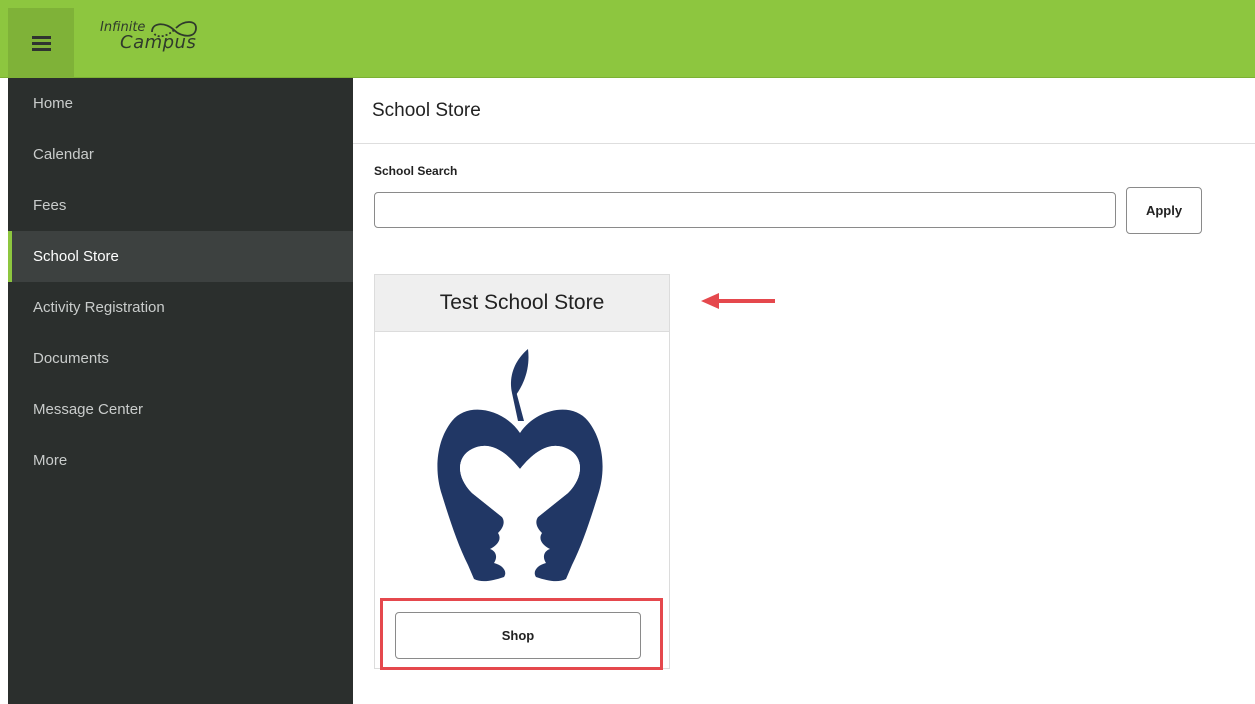 This screenshot has height=704, width=1255. I want to click on apple-heart-faces-logo, so click(520, 464).